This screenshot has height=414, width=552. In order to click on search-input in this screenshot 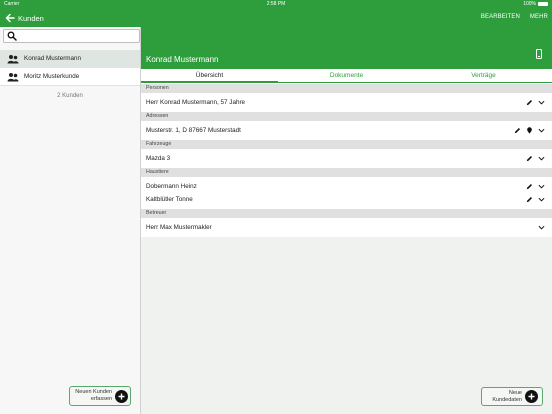, I will do `click(79, 36)`.